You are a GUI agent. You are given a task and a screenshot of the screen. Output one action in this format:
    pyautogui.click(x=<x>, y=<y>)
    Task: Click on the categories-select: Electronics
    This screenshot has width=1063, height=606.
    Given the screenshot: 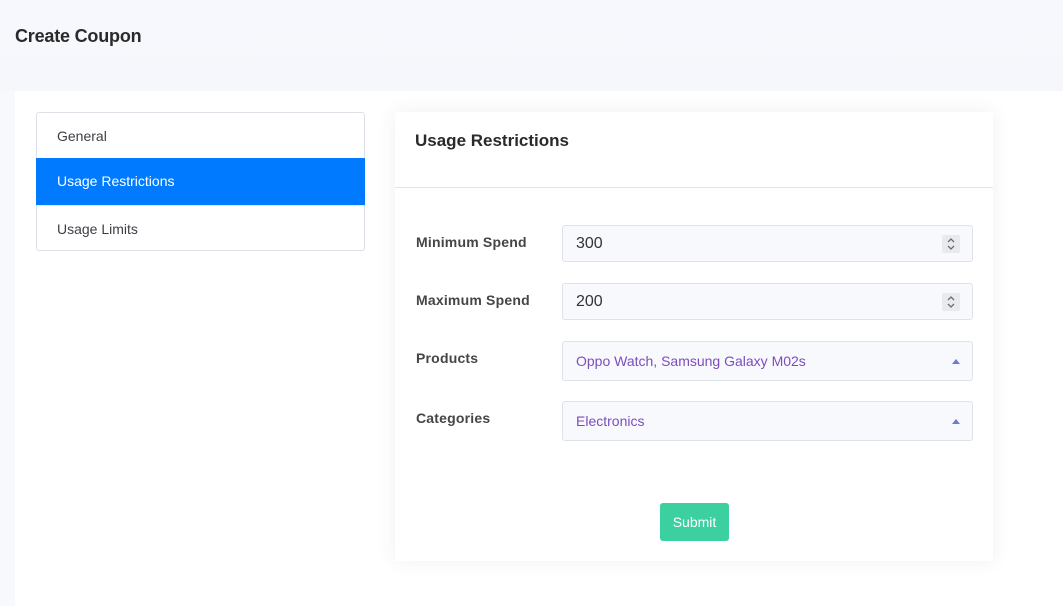 What is the action you would take?
    pyautogui.click(x=767, y=421)
    